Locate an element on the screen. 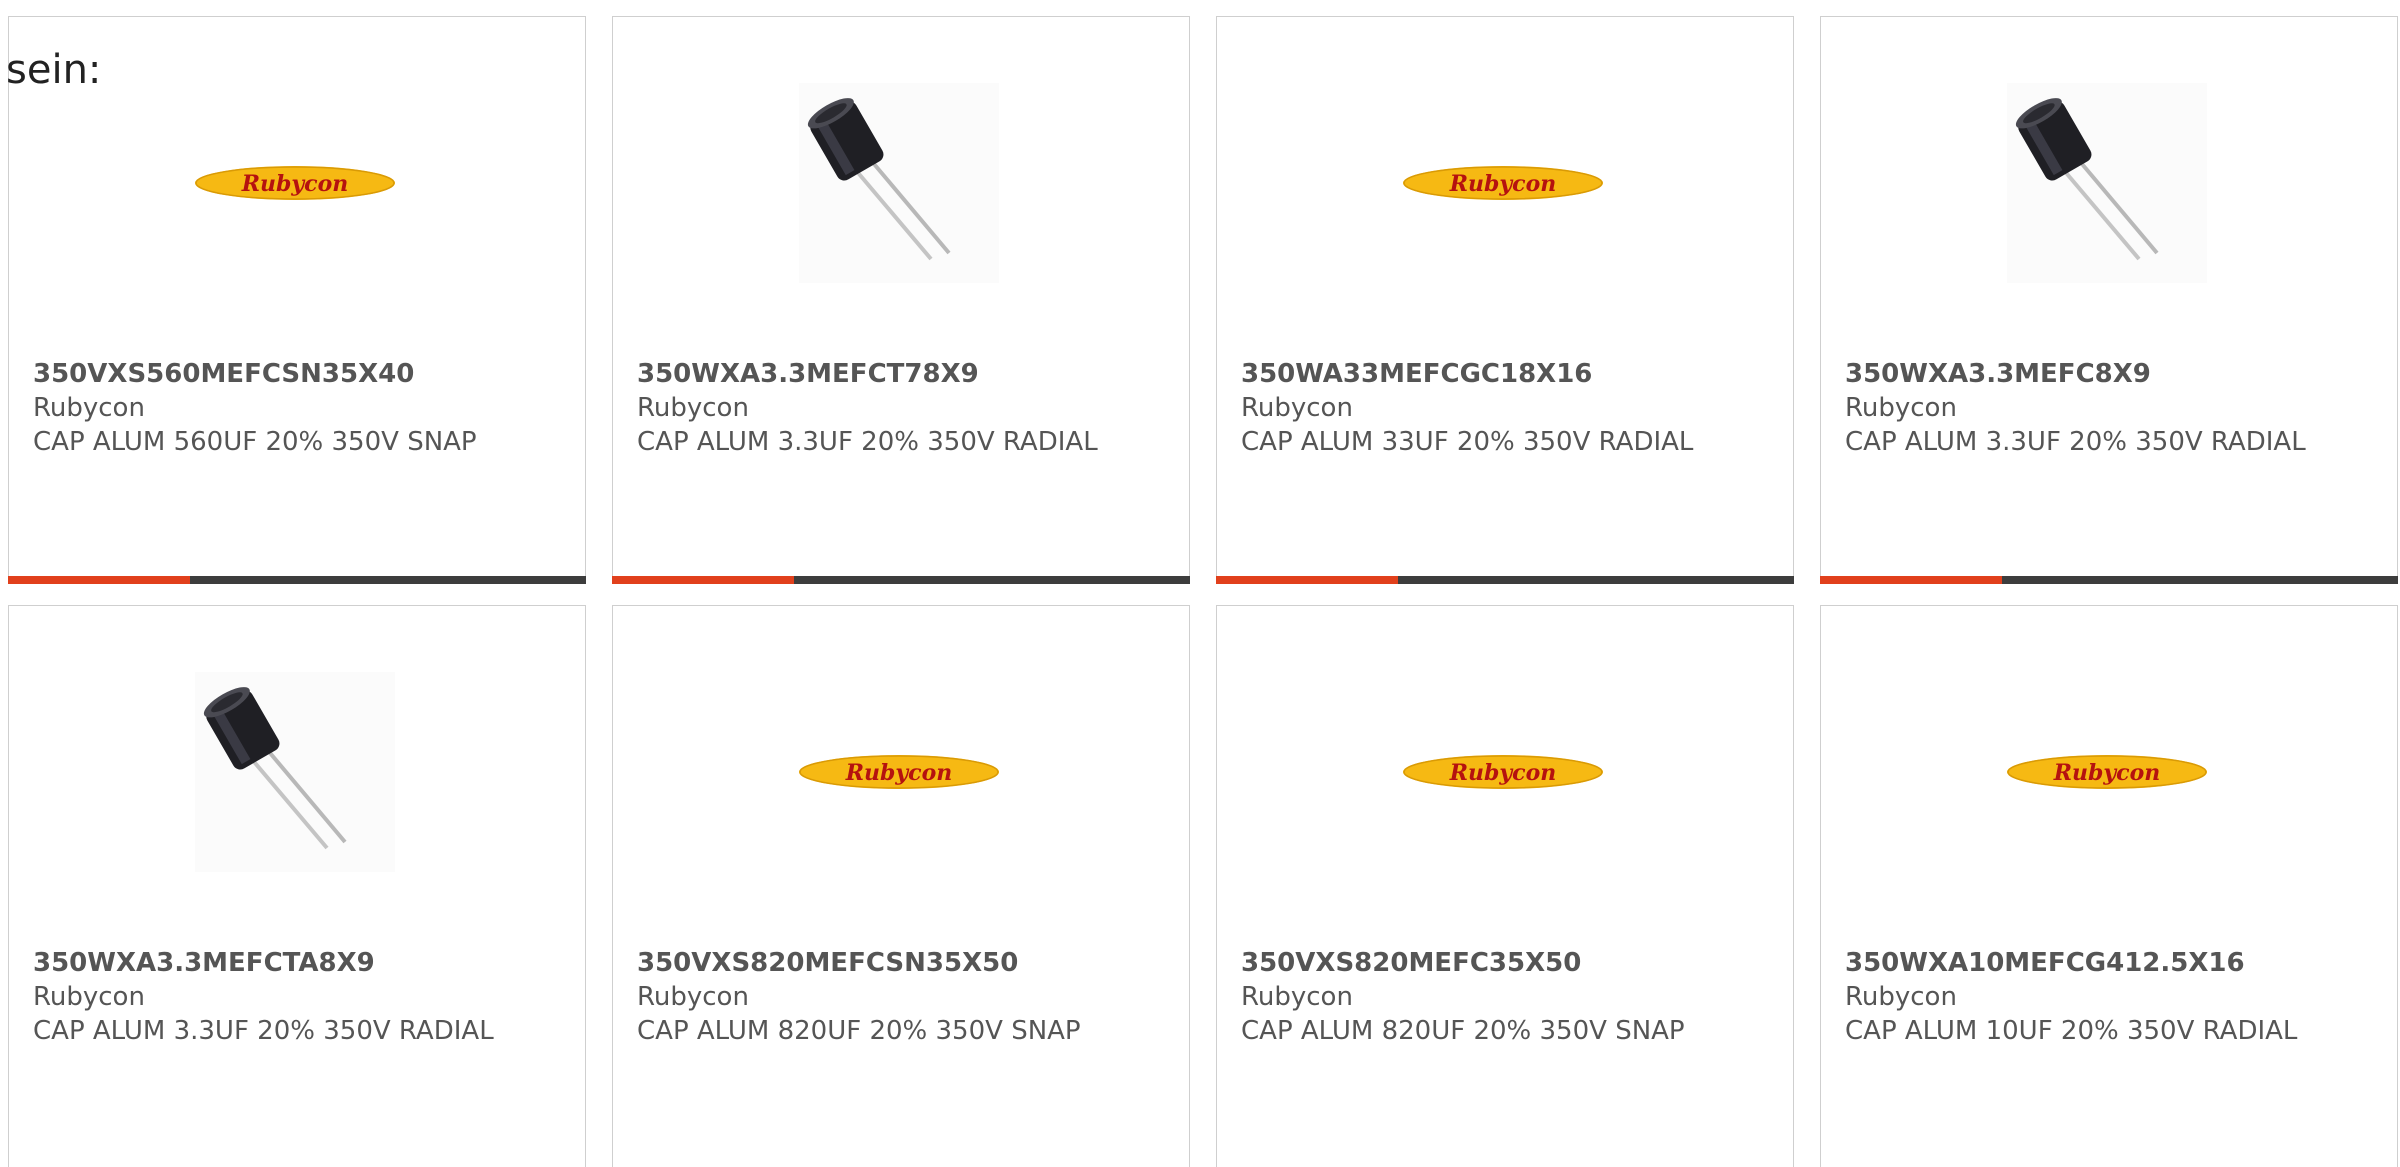  product-description: CAP ALUM 10UF 20% 350V RADIAL is located at coordinates (2071, 1031).